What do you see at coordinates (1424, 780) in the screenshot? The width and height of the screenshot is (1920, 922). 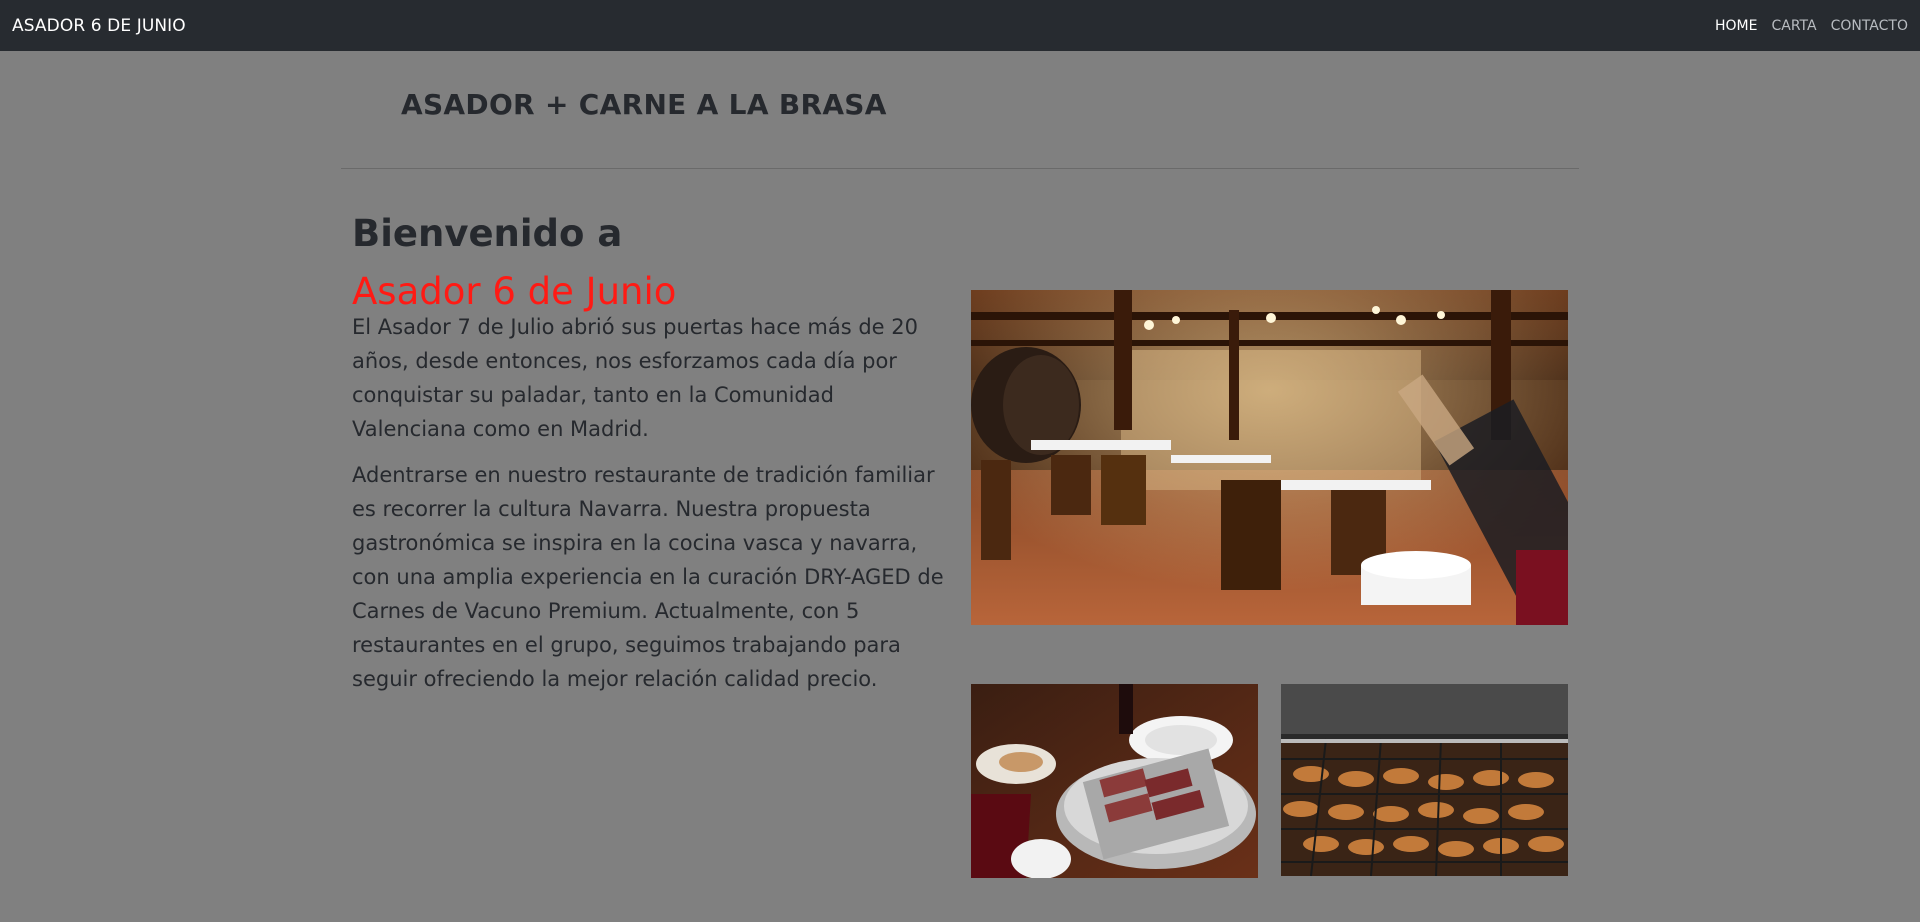 I see `grill-photo` at bounding box center [1424, 780].